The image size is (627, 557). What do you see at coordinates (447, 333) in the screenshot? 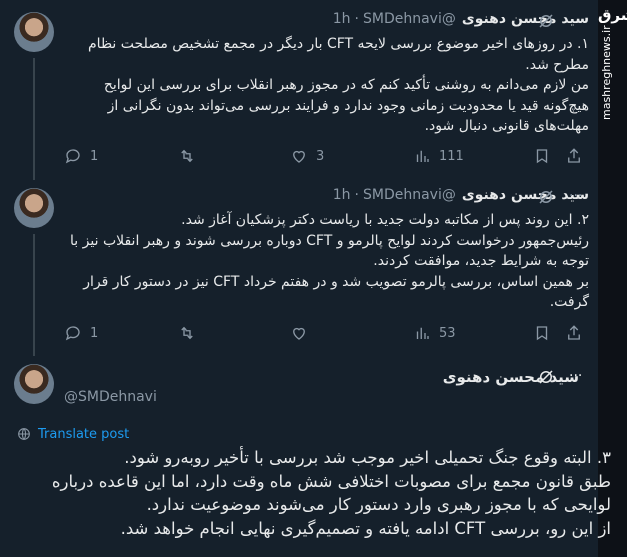
I see `views-count: 53` at bounding box center [447, 333].